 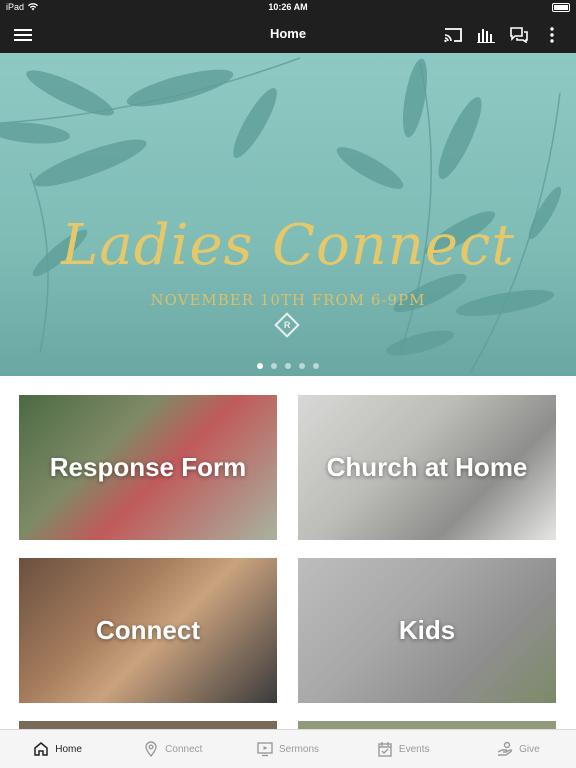 I want to click on tile-label: Response Form, so click(x=148, y=467).